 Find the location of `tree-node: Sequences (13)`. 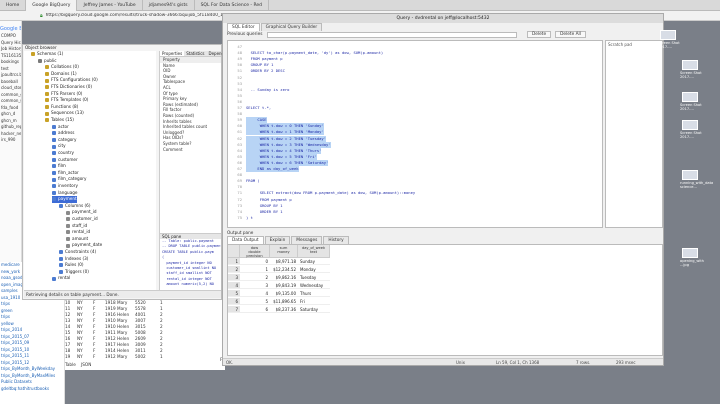

tree-node: Sequences (13) is located at coordinates (64, 113).